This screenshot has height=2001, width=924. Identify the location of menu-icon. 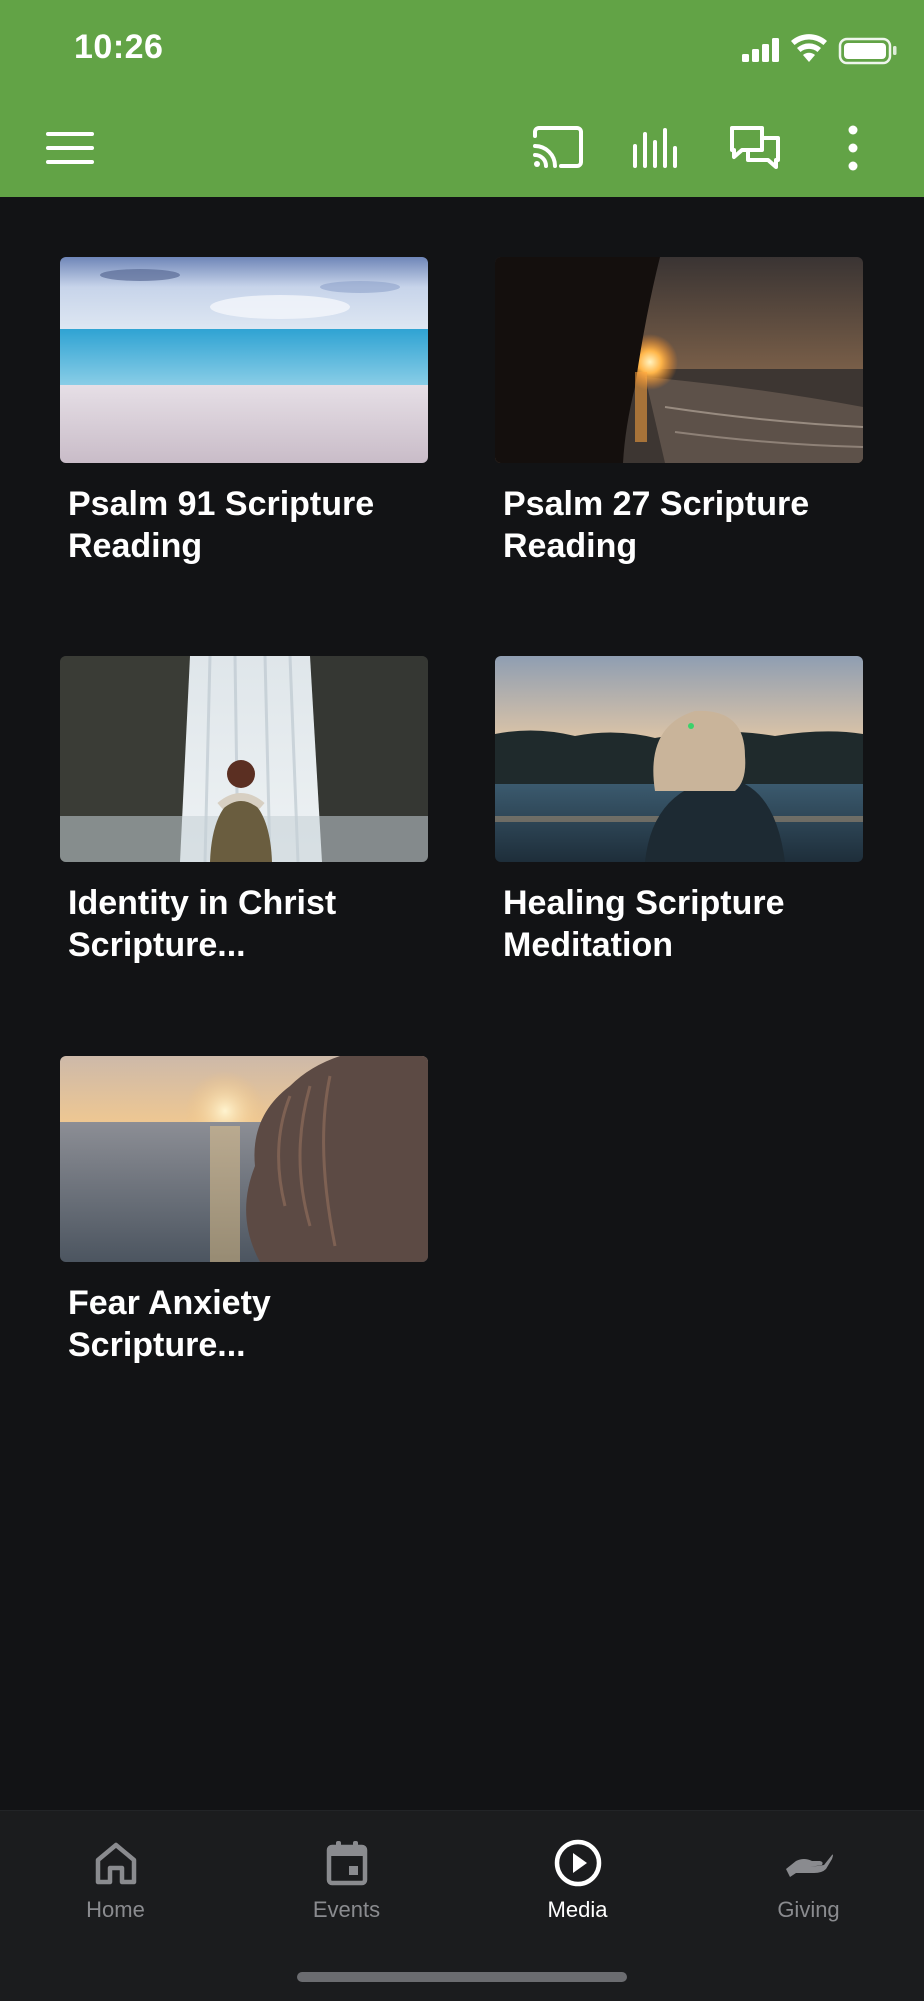
(70, 148).